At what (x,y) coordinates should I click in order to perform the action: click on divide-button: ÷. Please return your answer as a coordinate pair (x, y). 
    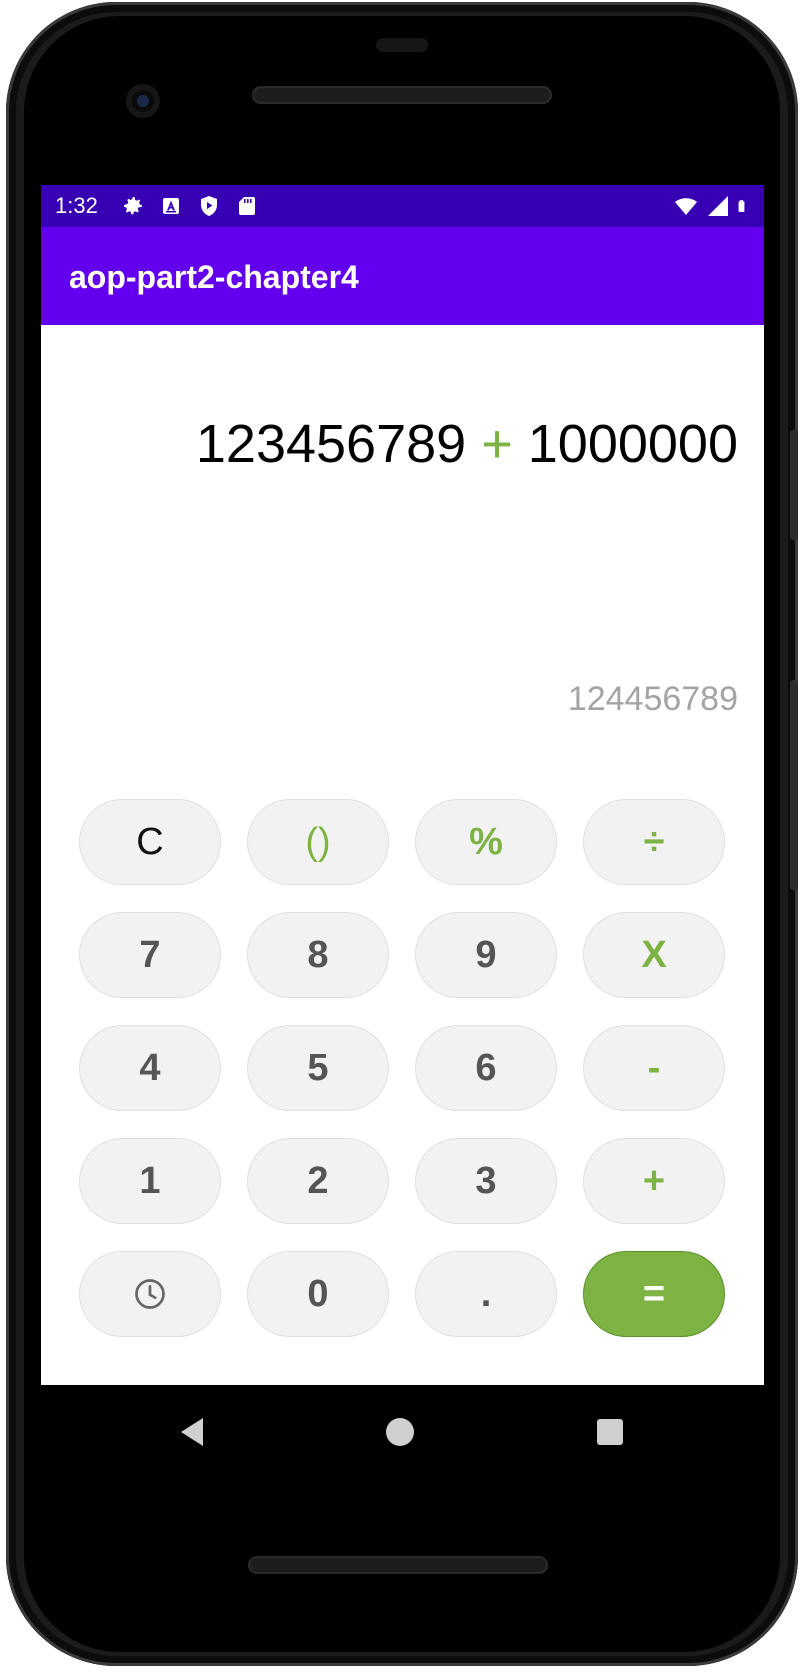
    Looking at the image, I should click on (654, 842).